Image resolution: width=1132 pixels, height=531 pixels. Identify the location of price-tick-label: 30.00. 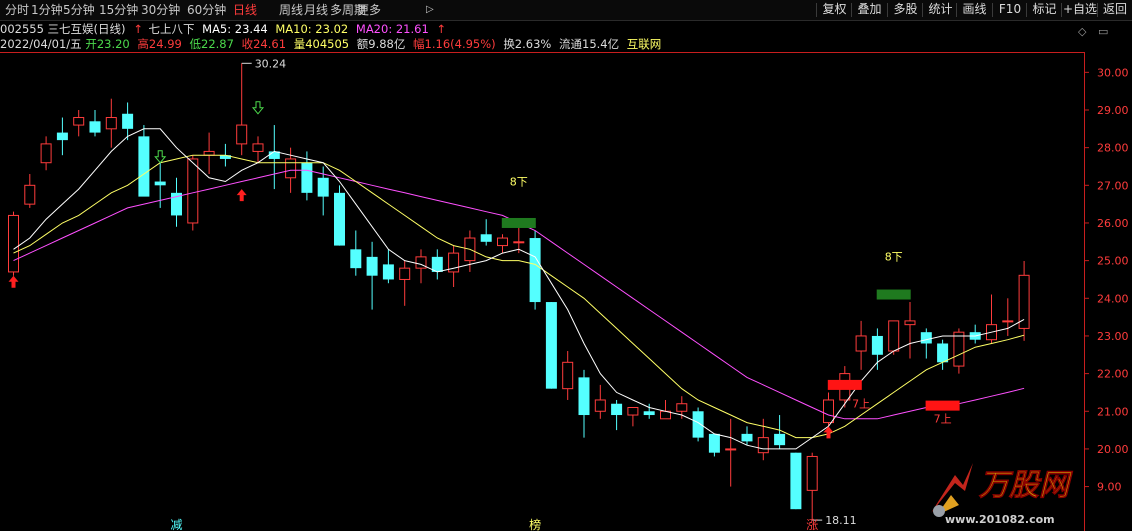
(1113, 72).